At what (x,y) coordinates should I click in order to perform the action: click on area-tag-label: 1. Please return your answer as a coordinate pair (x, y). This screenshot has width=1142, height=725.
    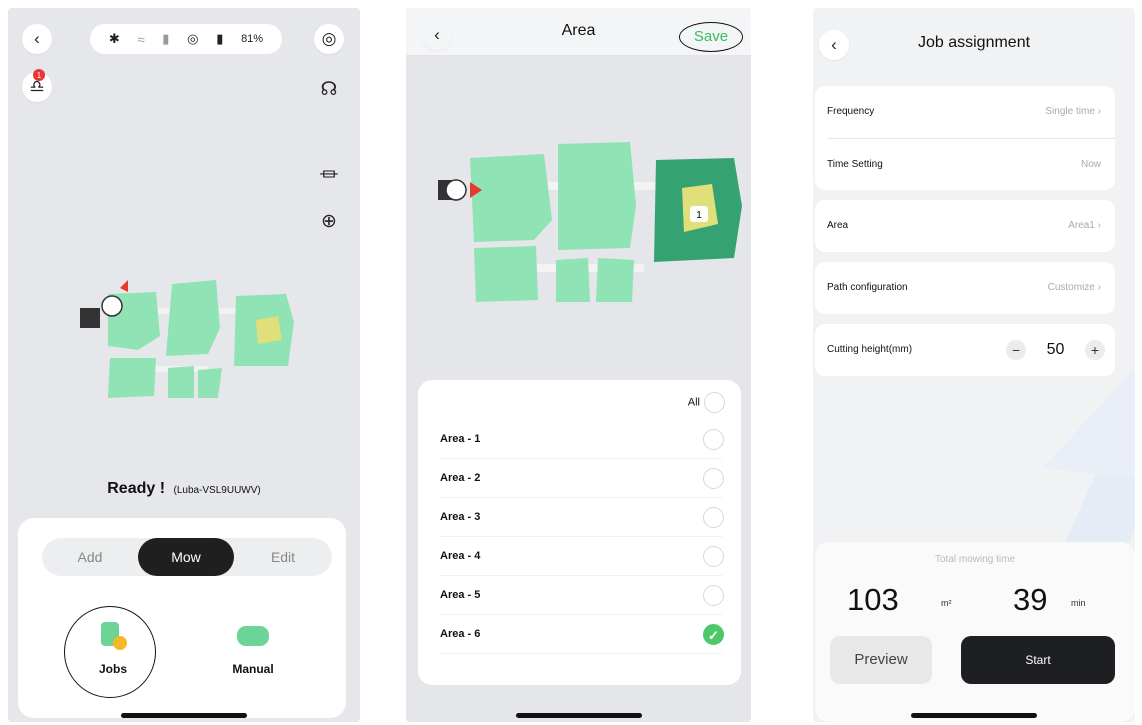
    Looking at the image, I should click on (699, 215).